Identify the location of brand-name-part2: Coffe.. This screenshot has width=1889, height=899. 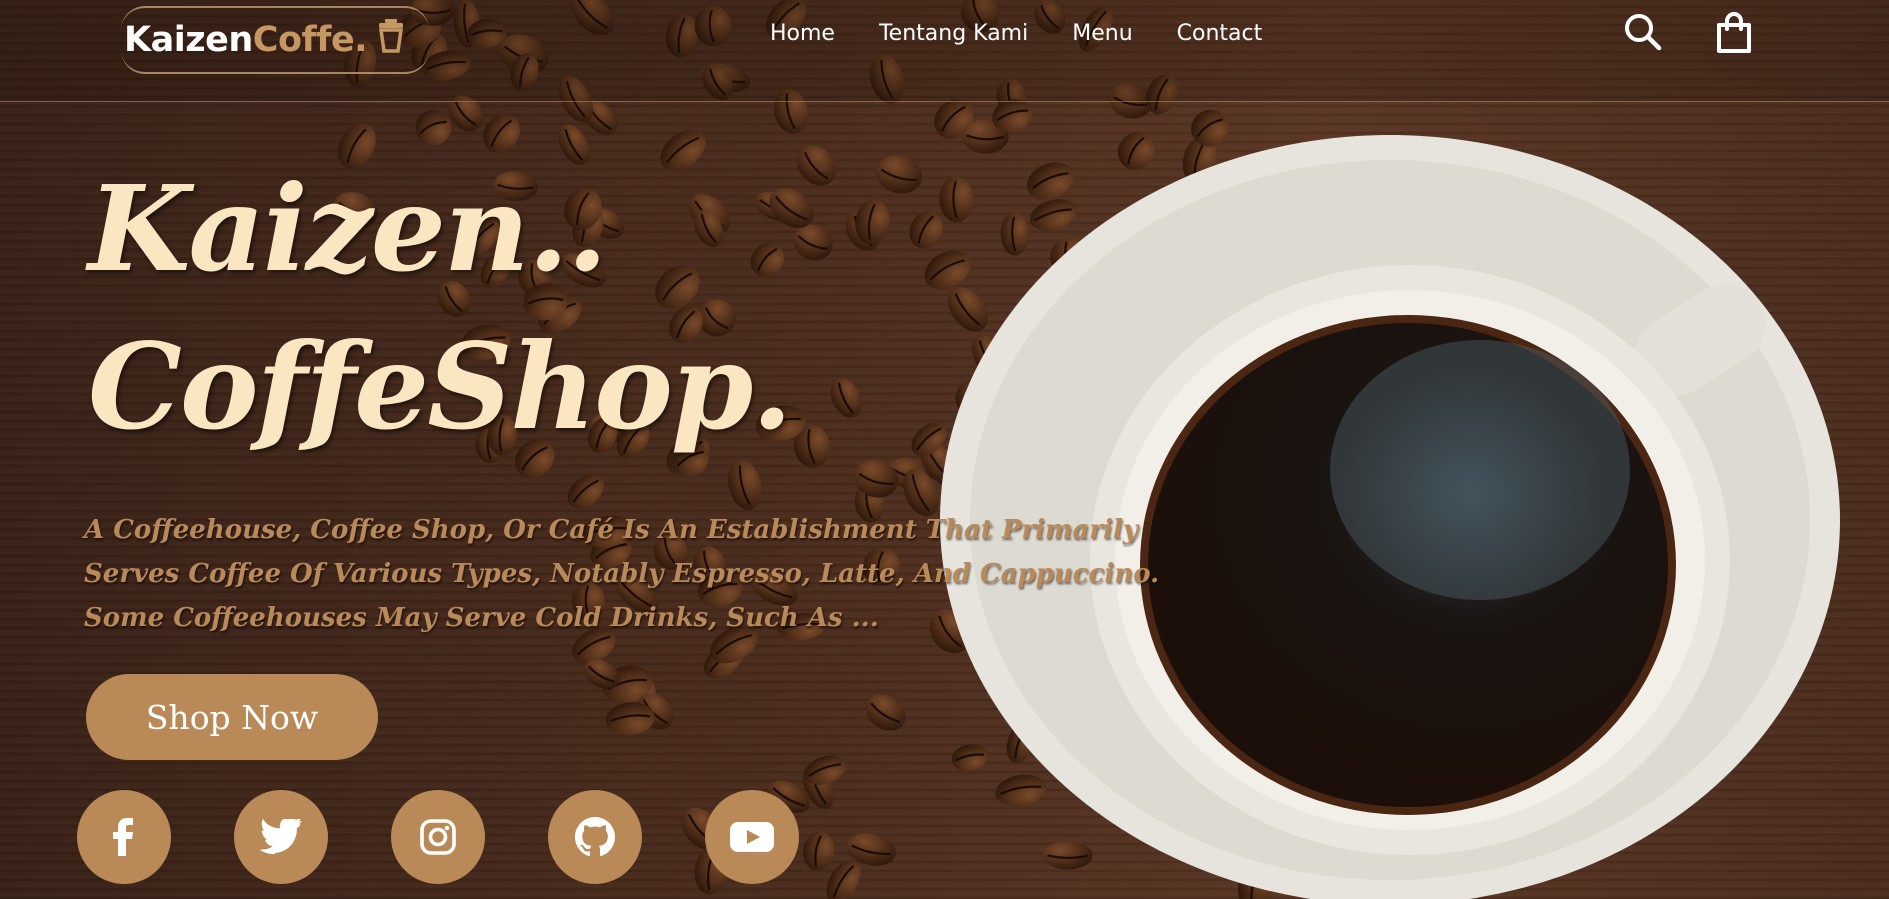
(310, 40).